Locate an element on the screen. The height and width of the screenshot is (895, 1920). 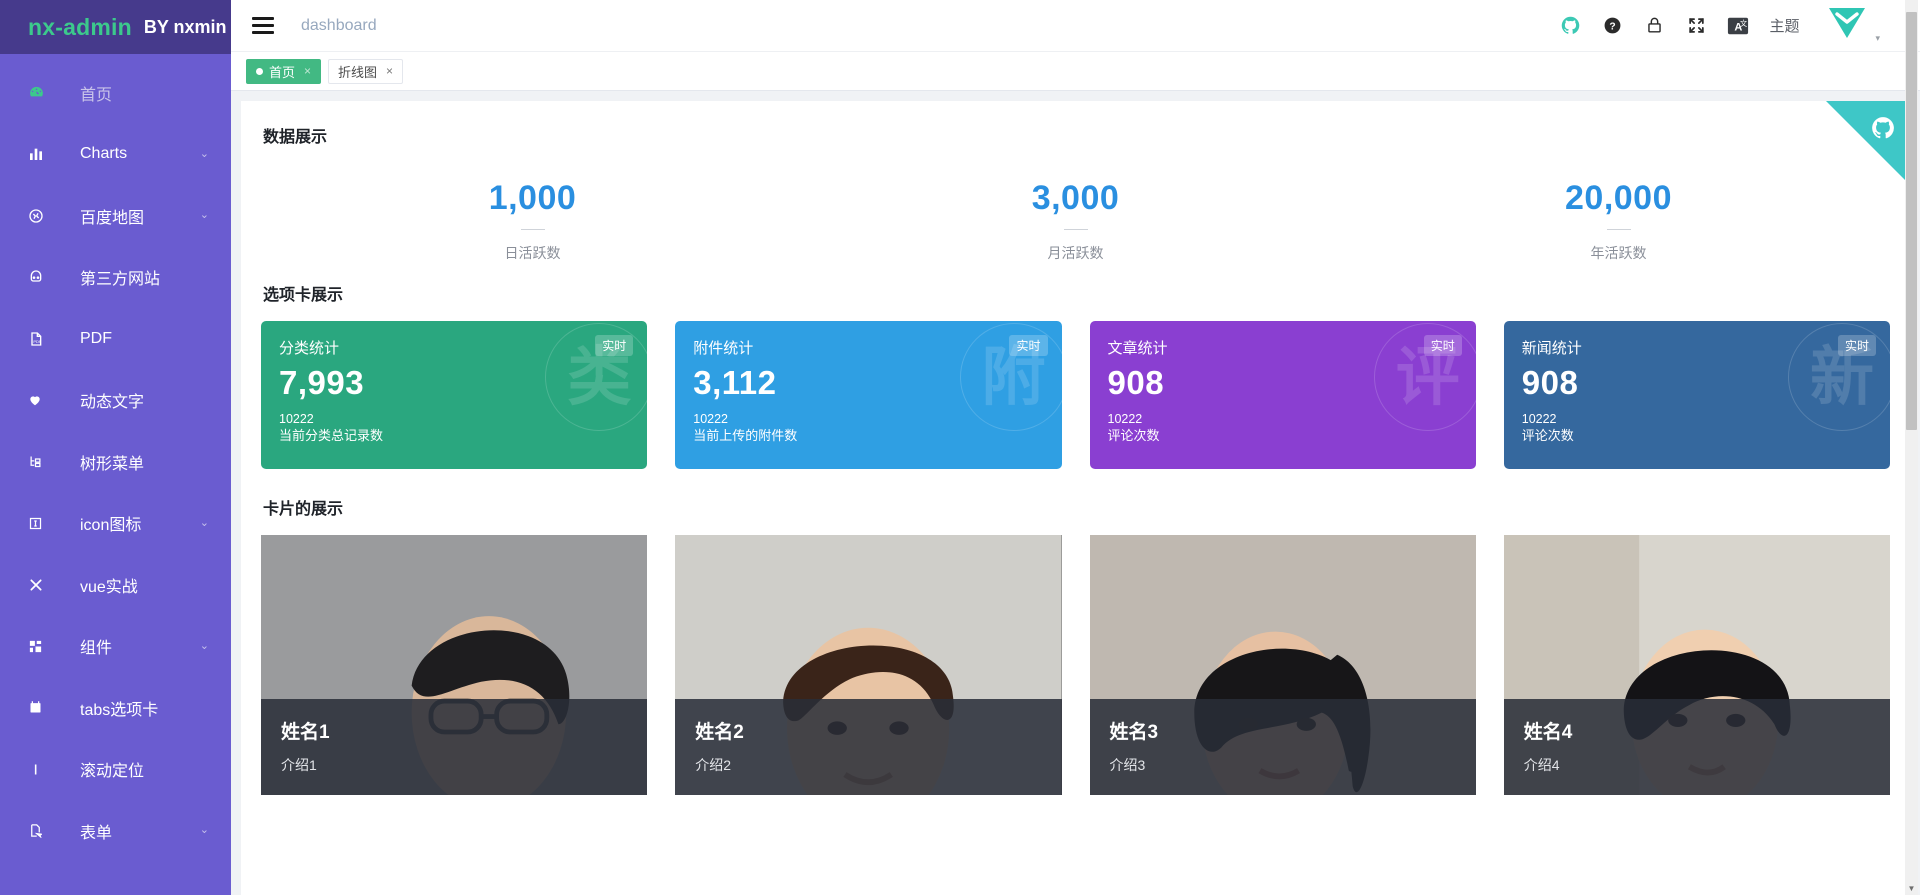
sidebar-item-tree-menu: 树形菜单 is located at coordinates (115, 462).